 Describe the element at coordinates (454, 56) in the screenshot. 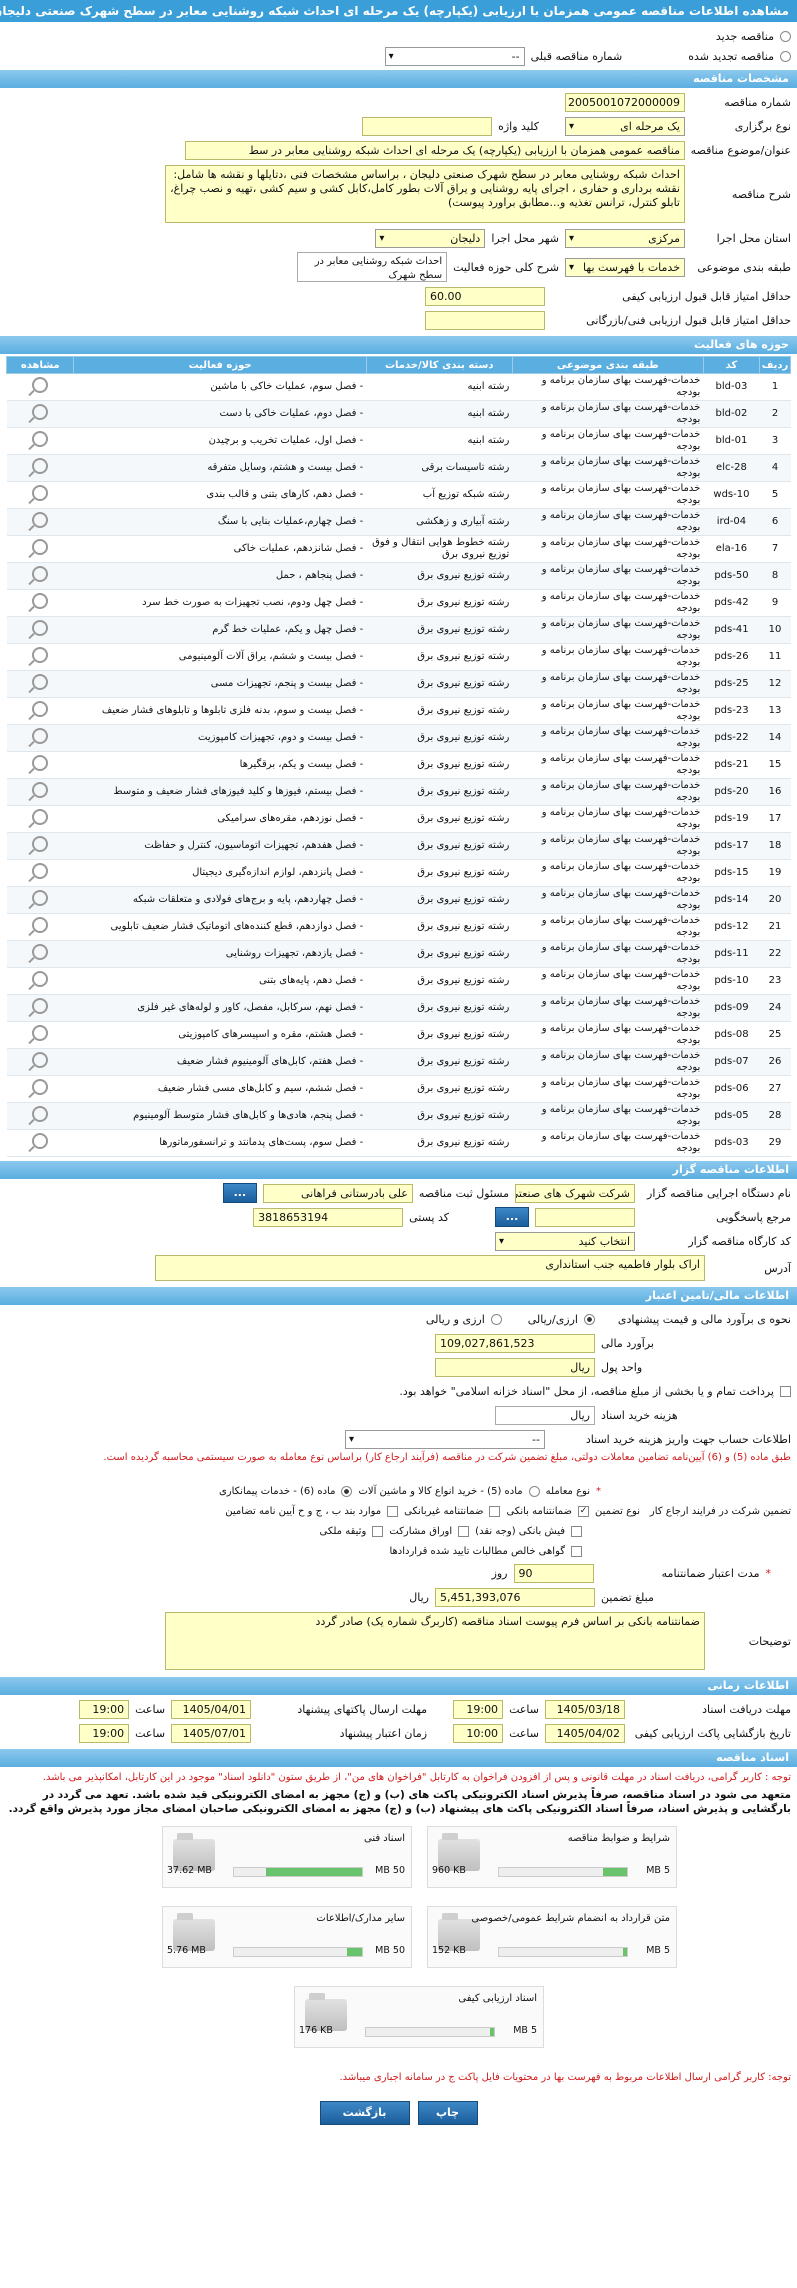

I see `prev-tender-select: --` at that location.